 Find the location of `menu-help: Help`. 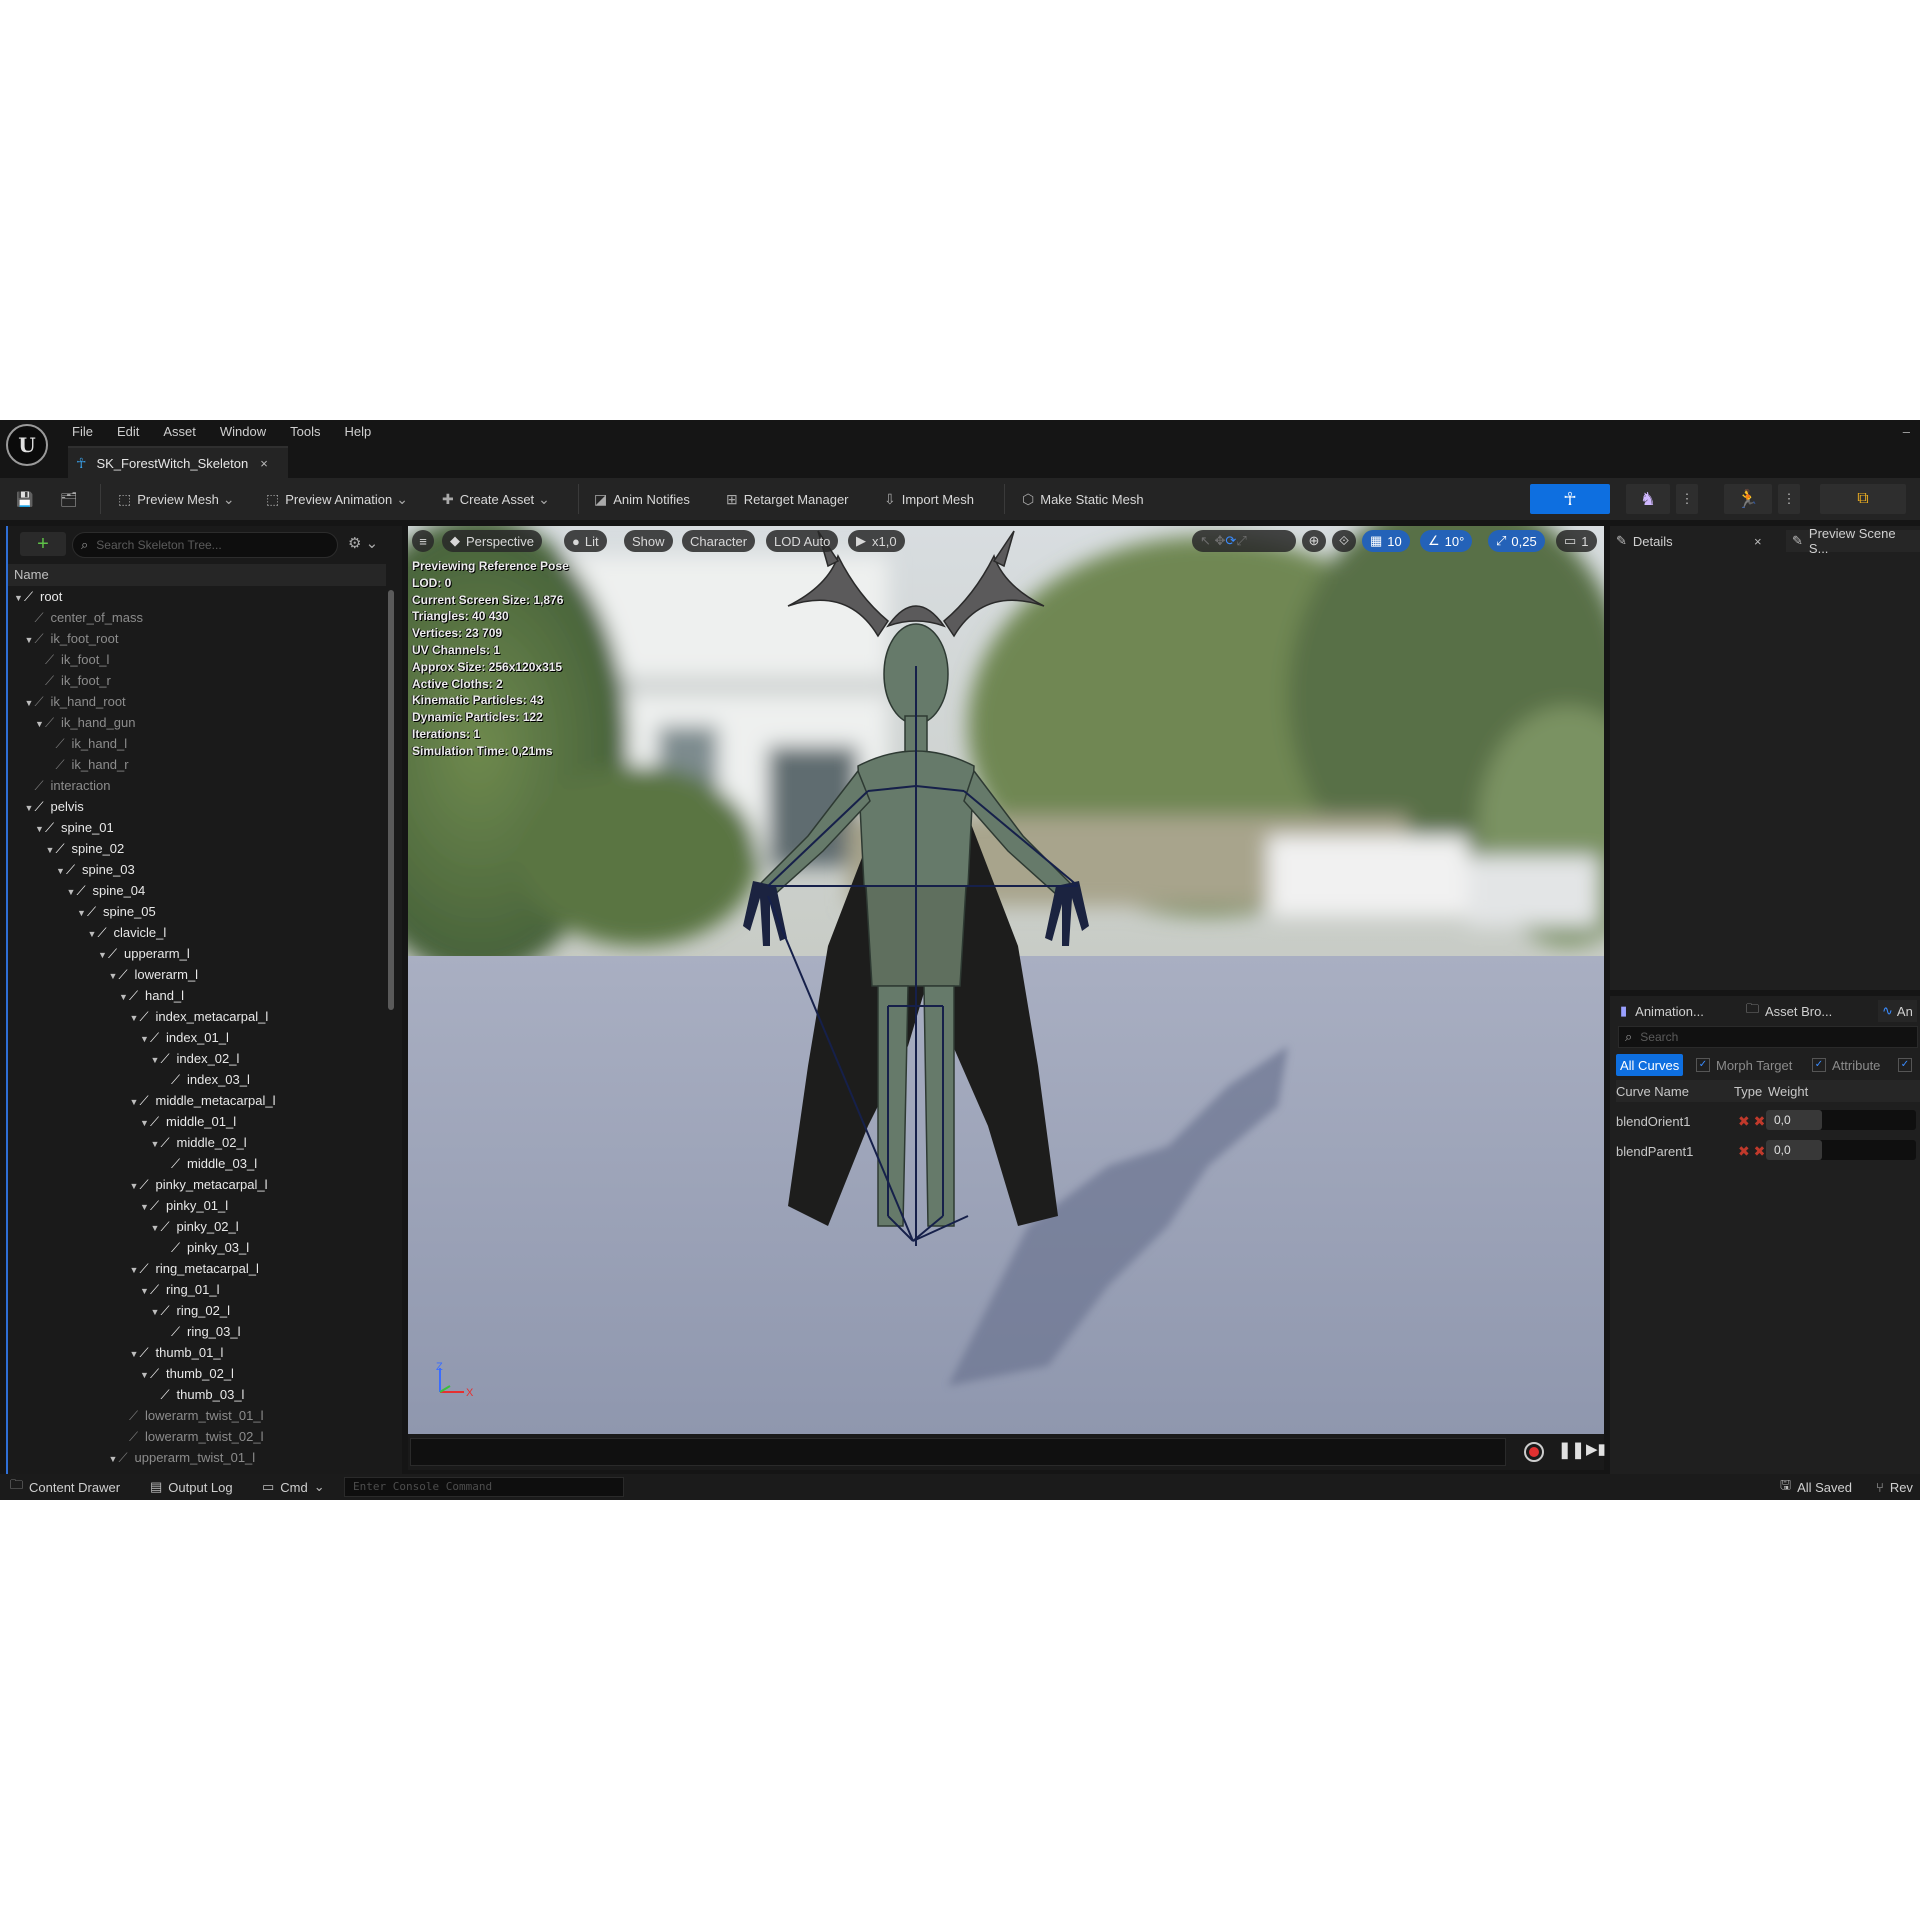

menu-help: Help is located at coordinates (357, 432).